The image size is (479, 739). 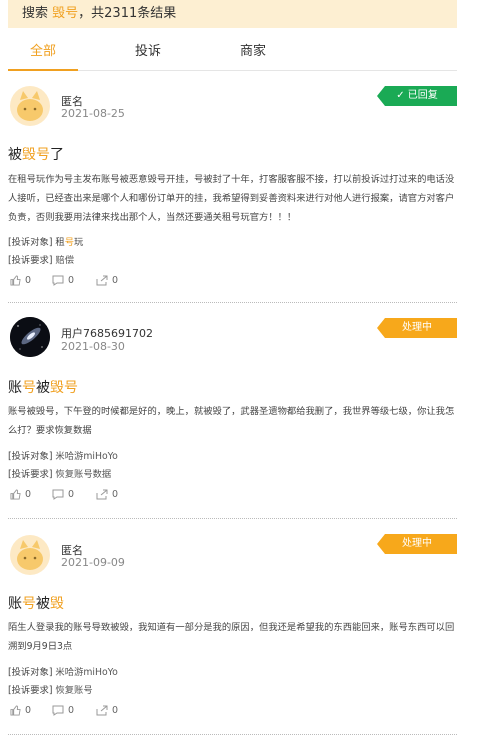 What do you see at coordinates (93, 562) in the screenshot?
I see `post-date: 2021-09-09` at bounding box center [93, 562].